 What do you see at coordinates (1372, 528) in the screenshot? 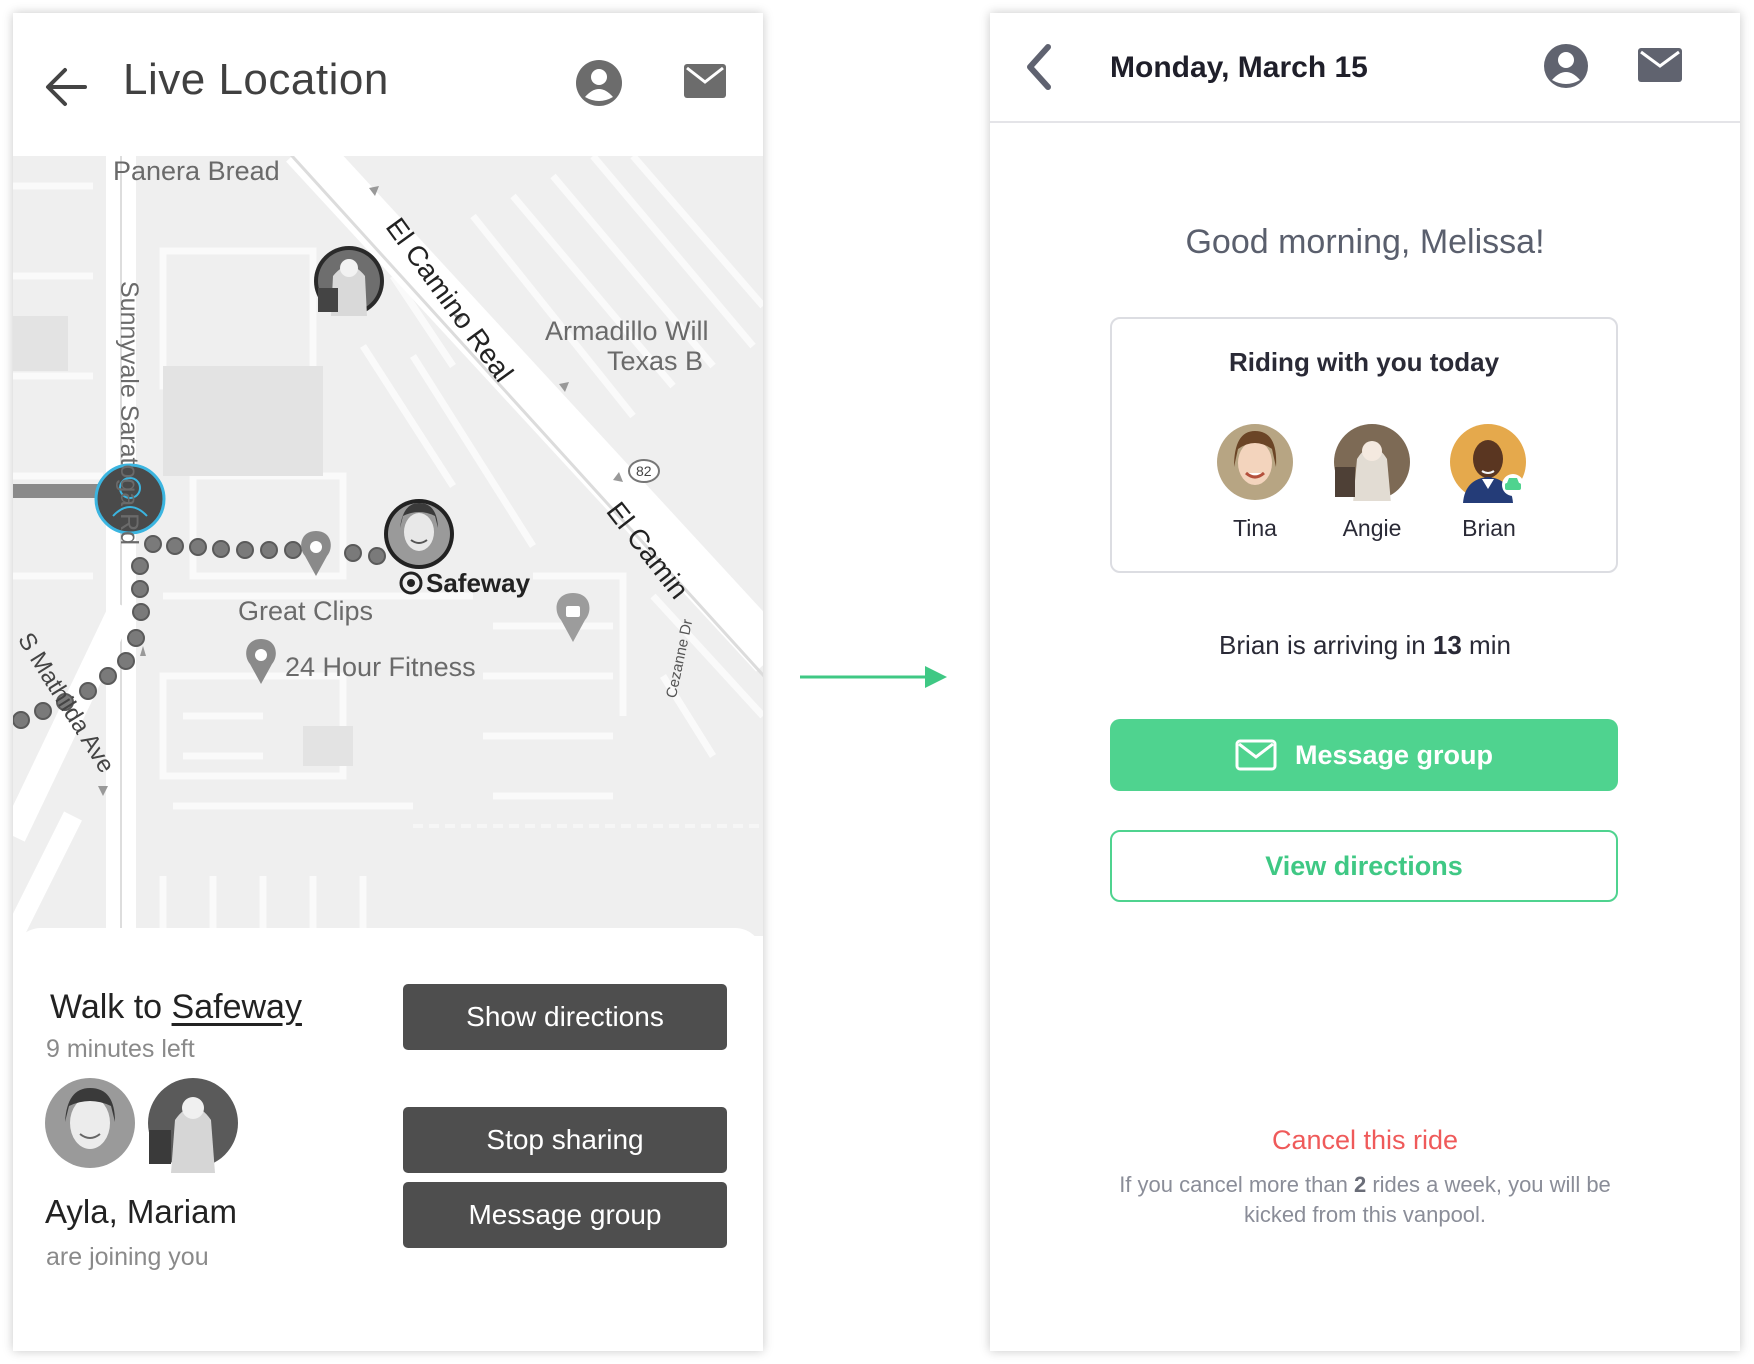
I see `rider-name: Angie` at bounding box center [1372, 528].